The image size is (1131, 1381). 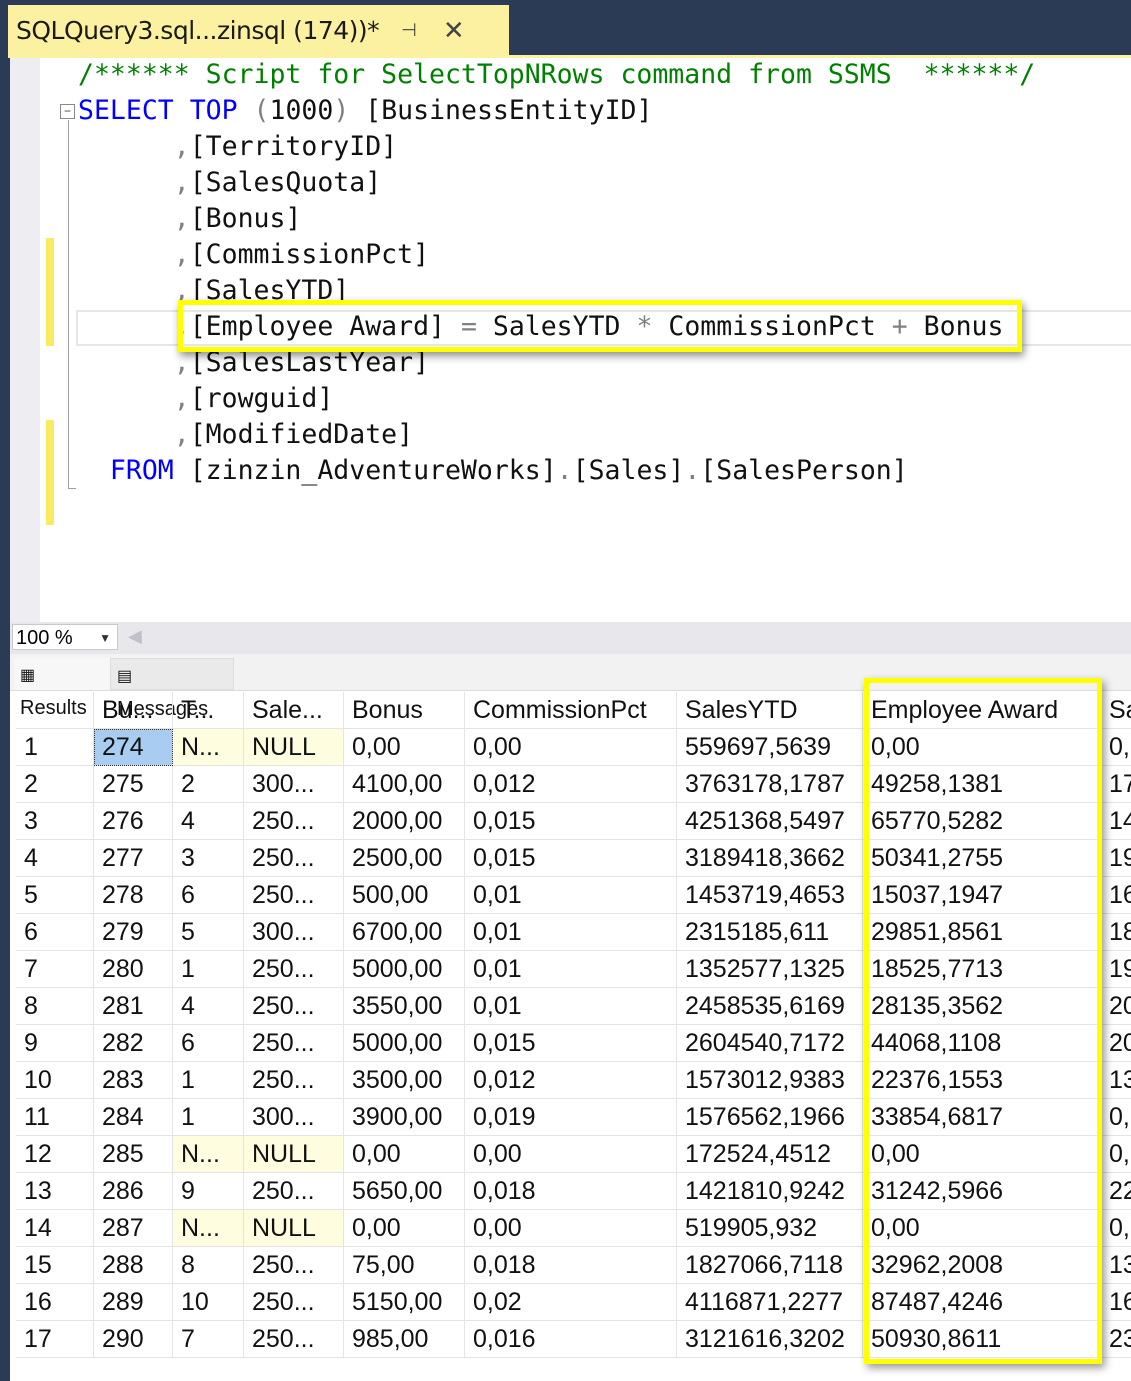 What do you see at coordinates (571, 1191) in the screenshot?
I see `grid-cell: 0,018` at bounding box center [571, 1191].